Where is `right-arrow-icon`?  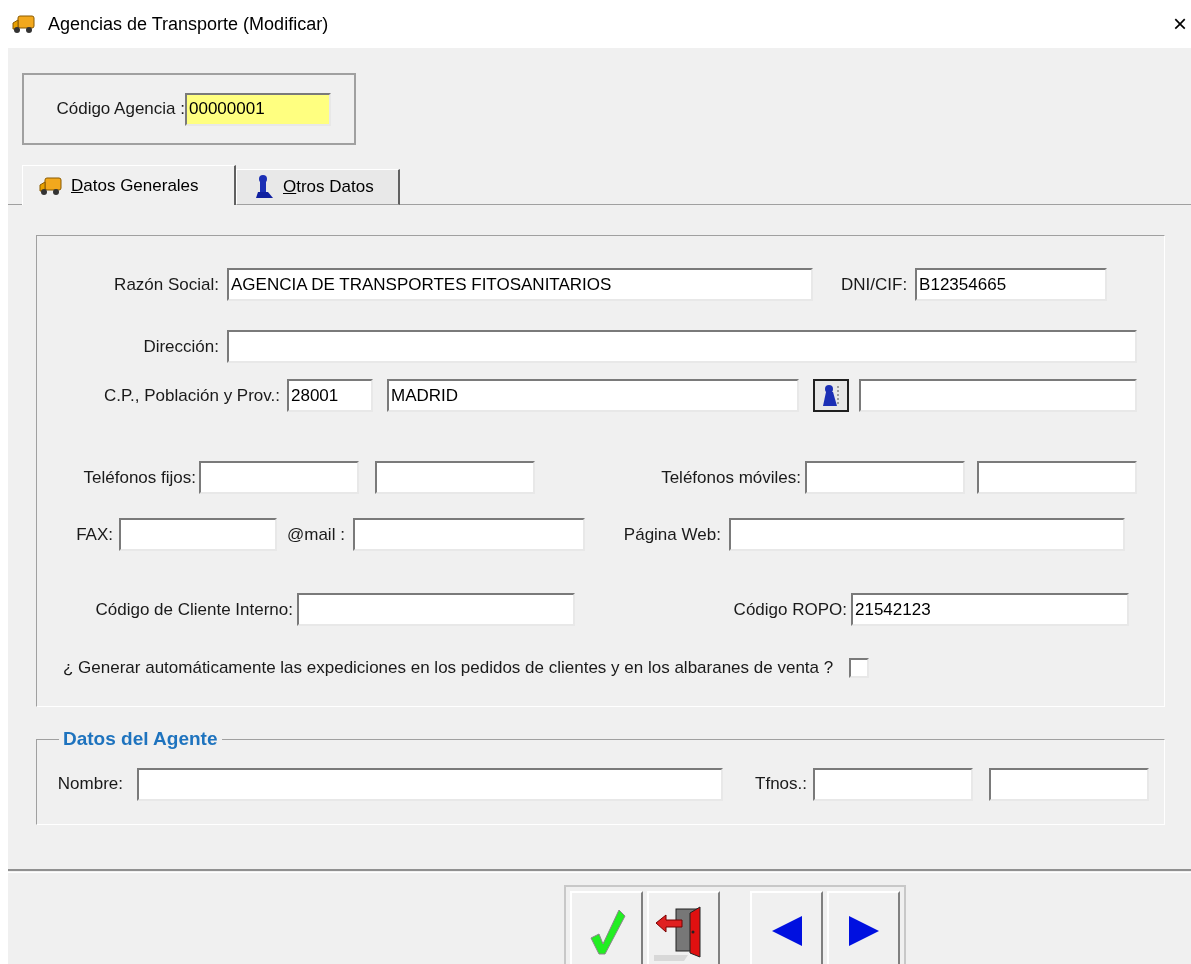 right-arrow-icon is located at coordinates (863, 931).